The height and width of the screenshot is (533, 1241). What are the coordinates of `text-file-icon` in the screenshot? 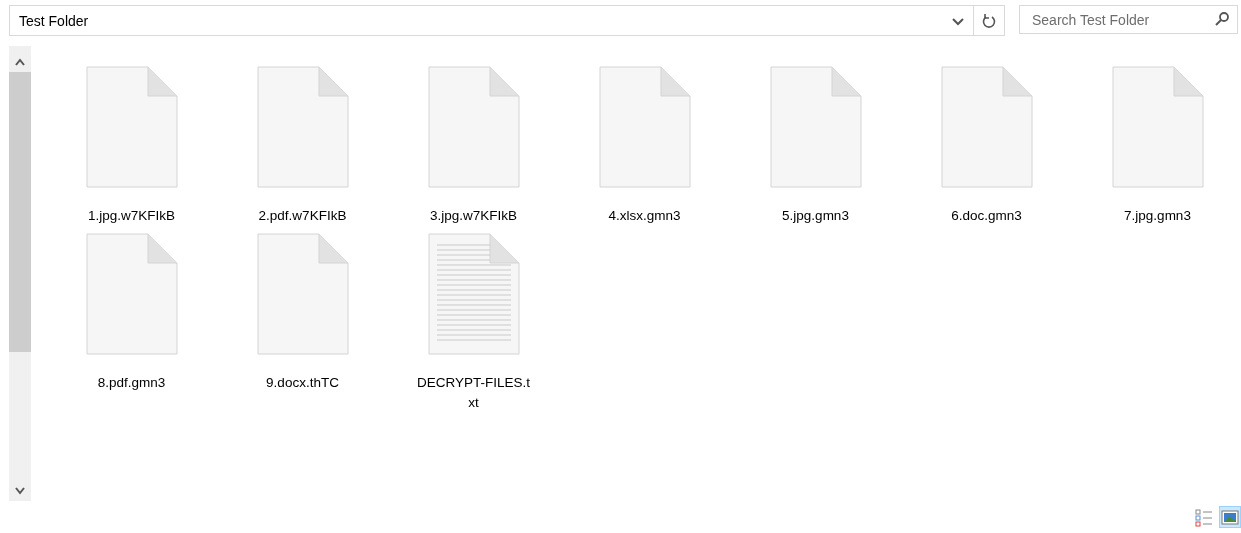 It's located at (473, 294).